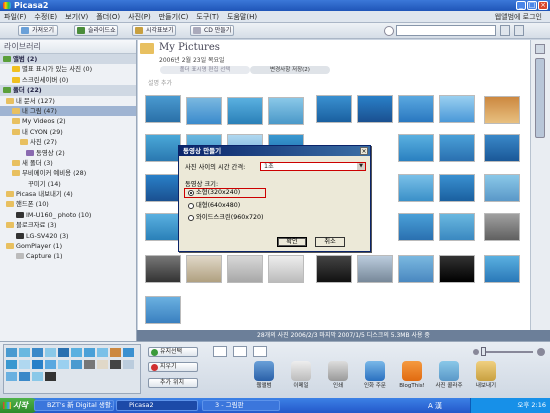  What do you see at coordinates (220, 351) in the screenshot?
I see `star-icon` at bounding box center [220, 351].